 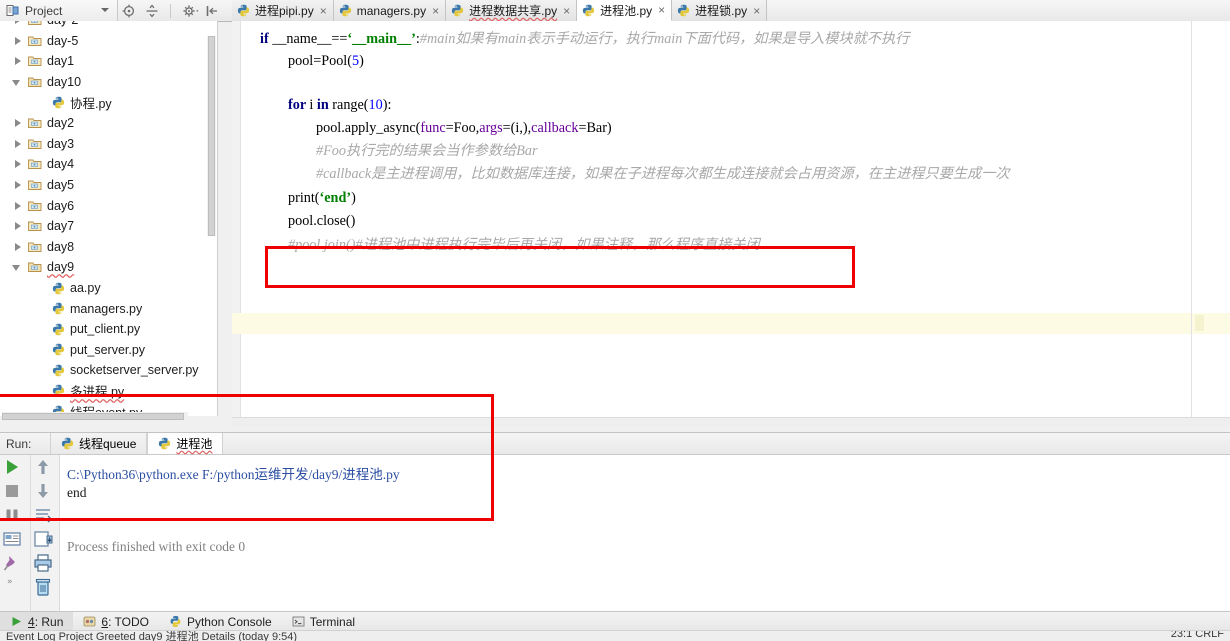 I want to click on project-tree-hscroll-thumb, so click(x=93, y=416).